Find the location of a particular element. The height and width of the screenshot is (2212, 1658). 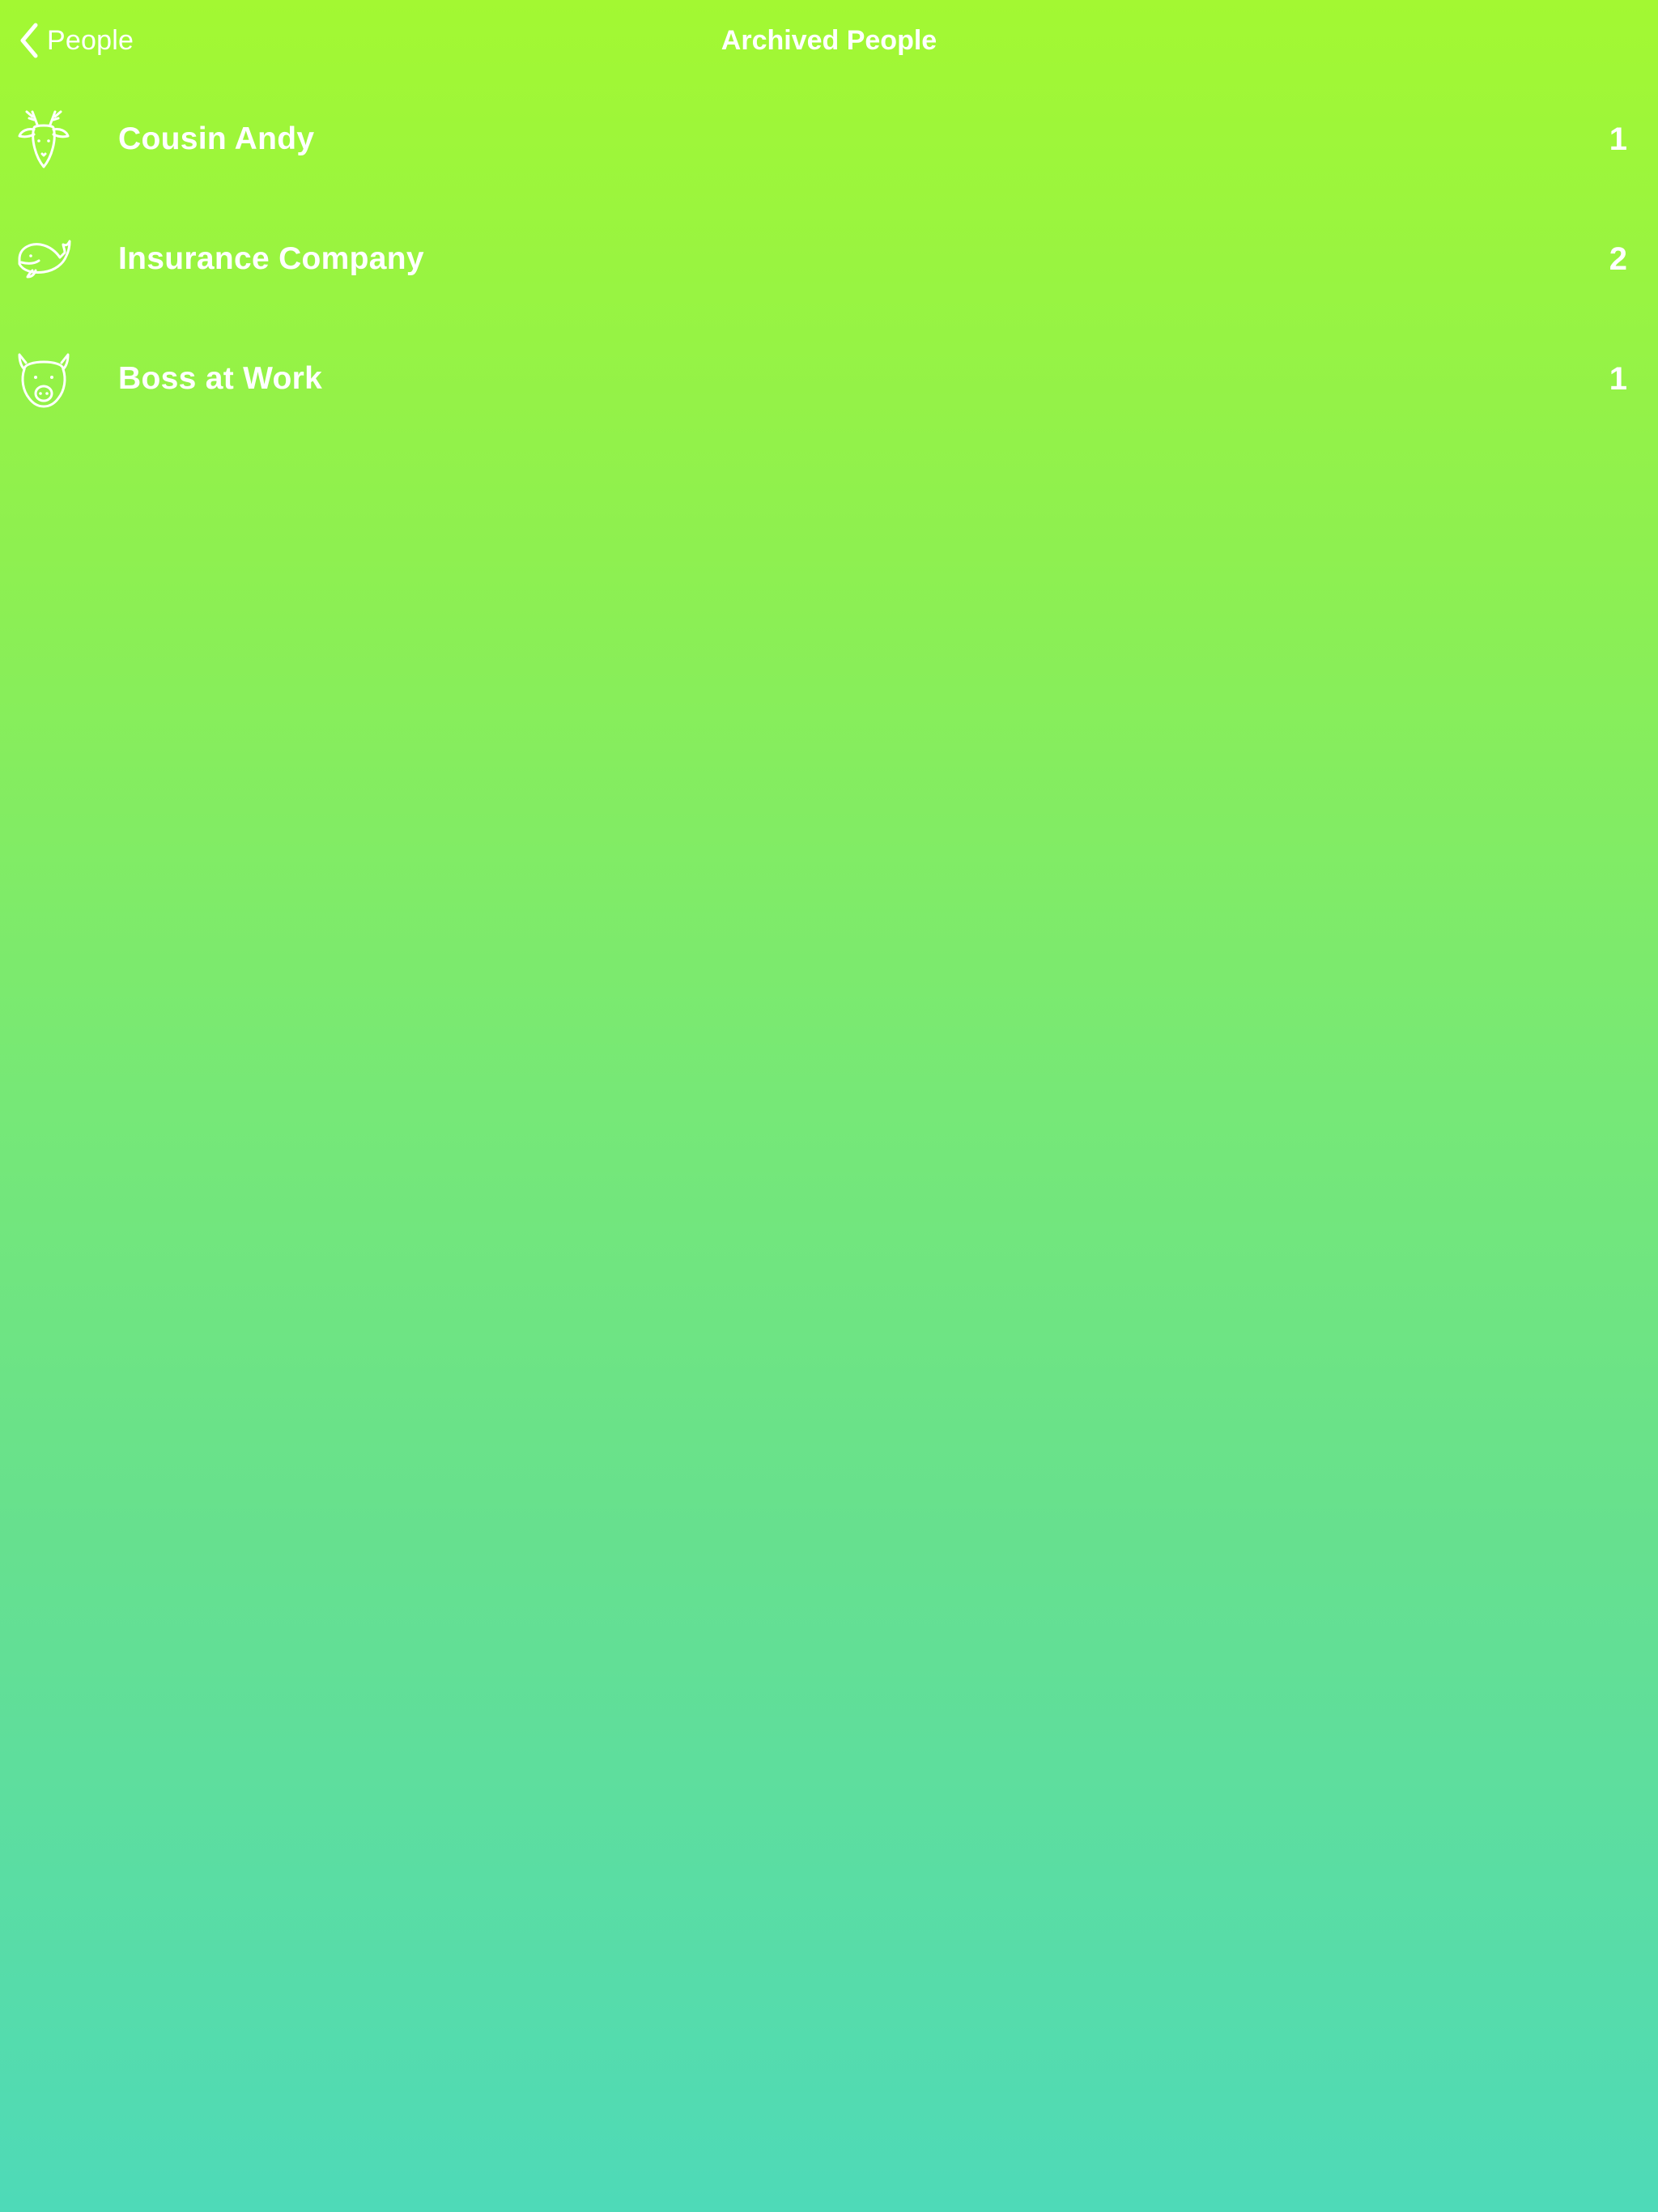

person-name: Boss at Work is located at coordinates (220, 379).